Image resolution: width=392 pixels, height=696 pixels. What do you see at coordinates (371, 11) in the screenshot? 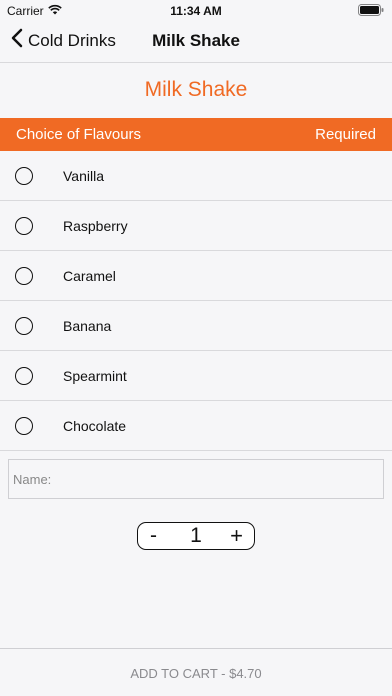
I see `battery-icon` at bounding box center [371, 11].